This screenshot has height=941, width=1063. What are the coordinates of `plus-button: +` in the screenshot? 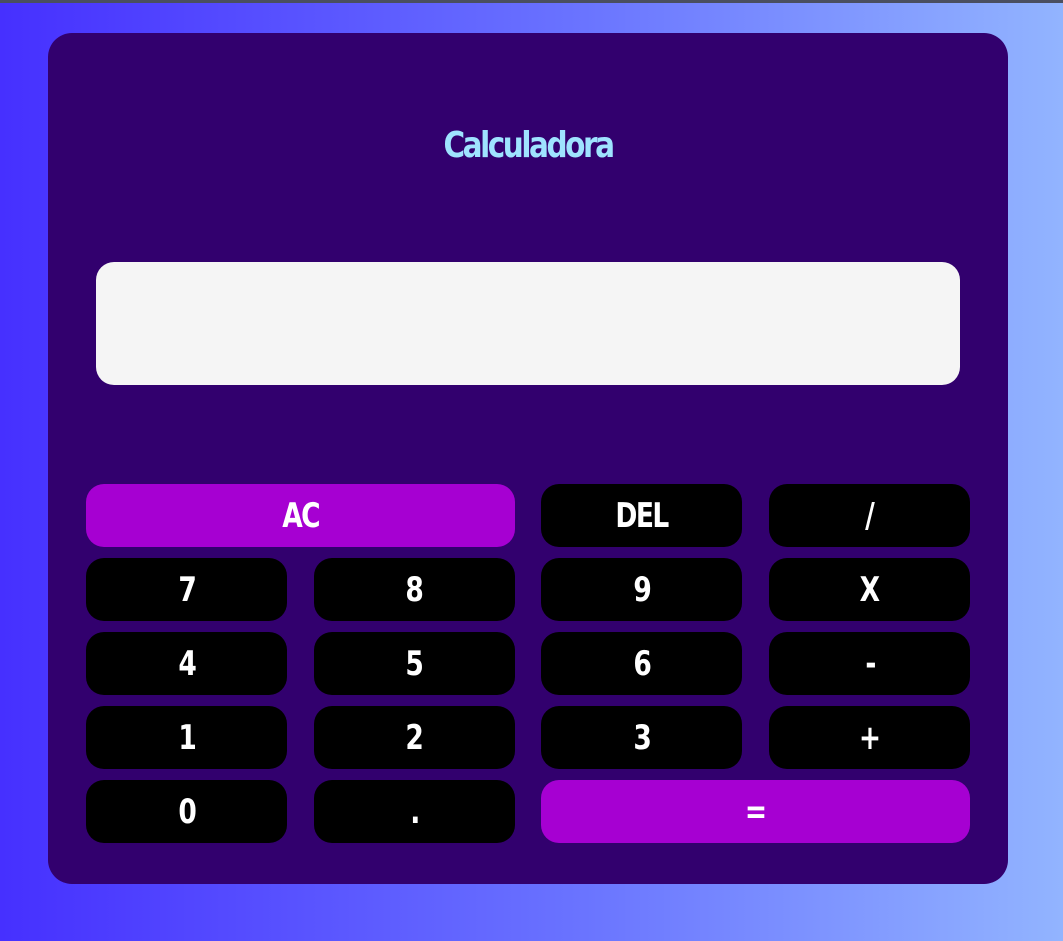 It's located at (870, 737).